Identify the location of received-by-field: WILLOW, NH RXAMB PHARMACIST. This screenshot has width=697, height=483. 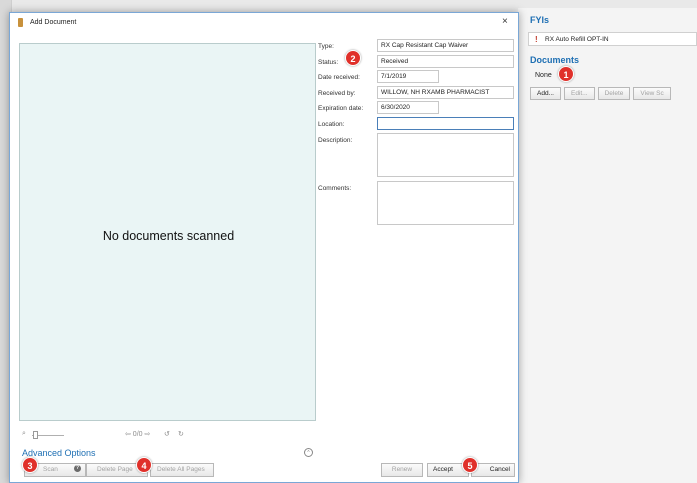
(445, 92).